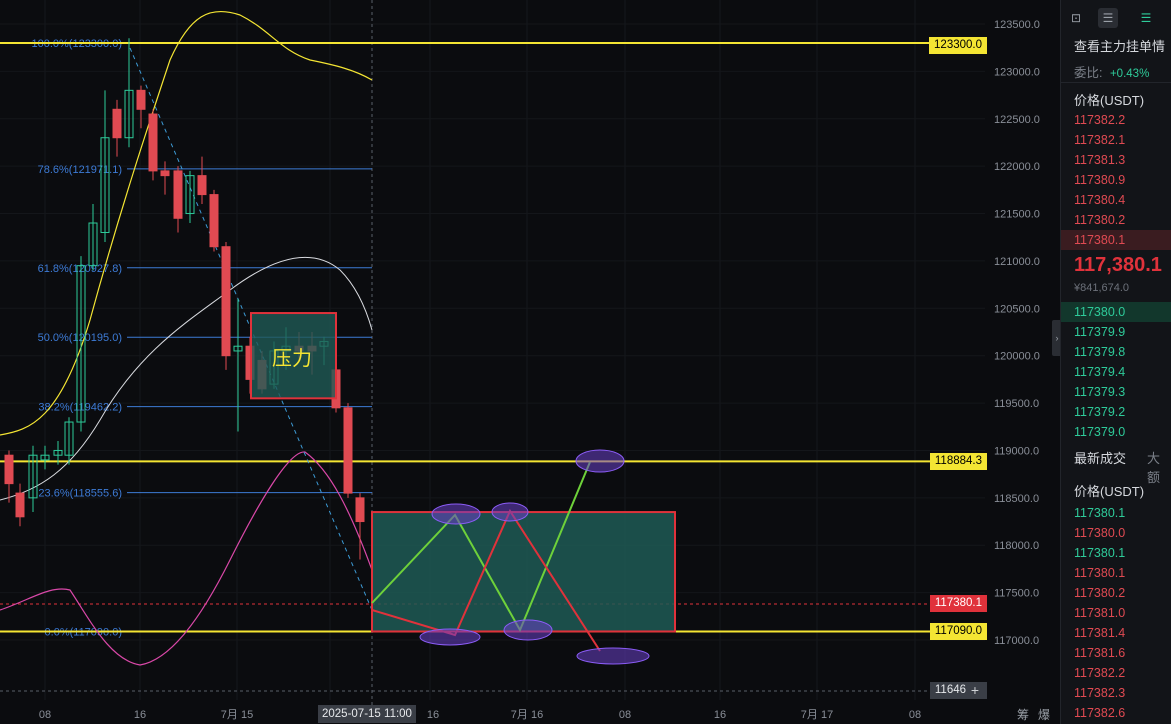  What do you see at coordinates (817, 715) in the screenshot?
I see `time-axis-label: 7月 17` at bounding box center [817, 715].